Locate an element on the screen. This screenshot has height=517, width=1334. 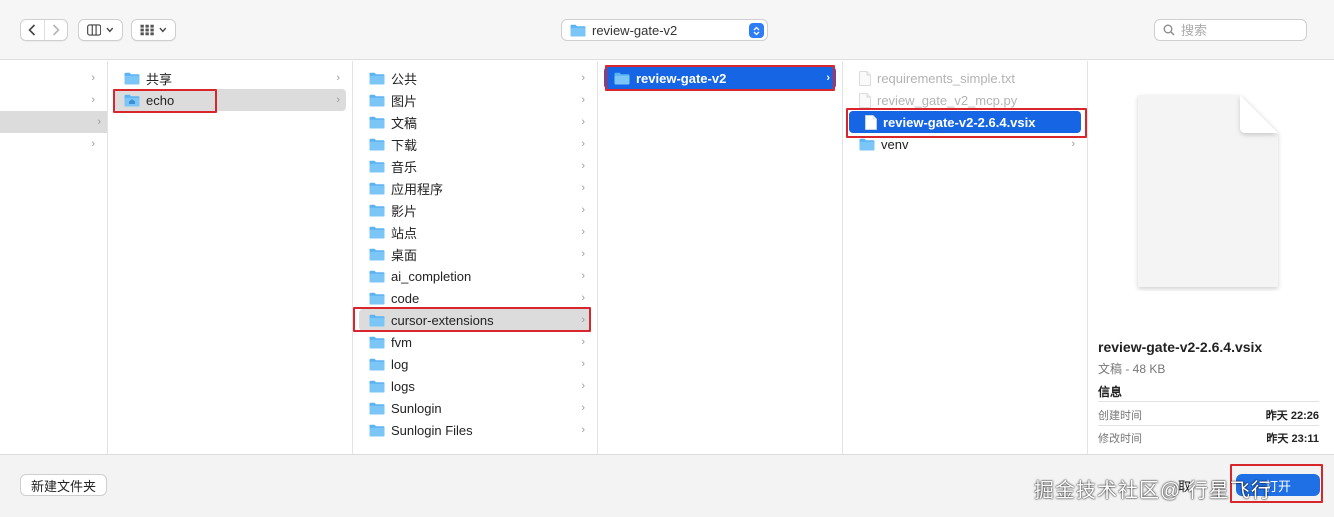
list-item: 下载 › is located at coordinates (475, 144).